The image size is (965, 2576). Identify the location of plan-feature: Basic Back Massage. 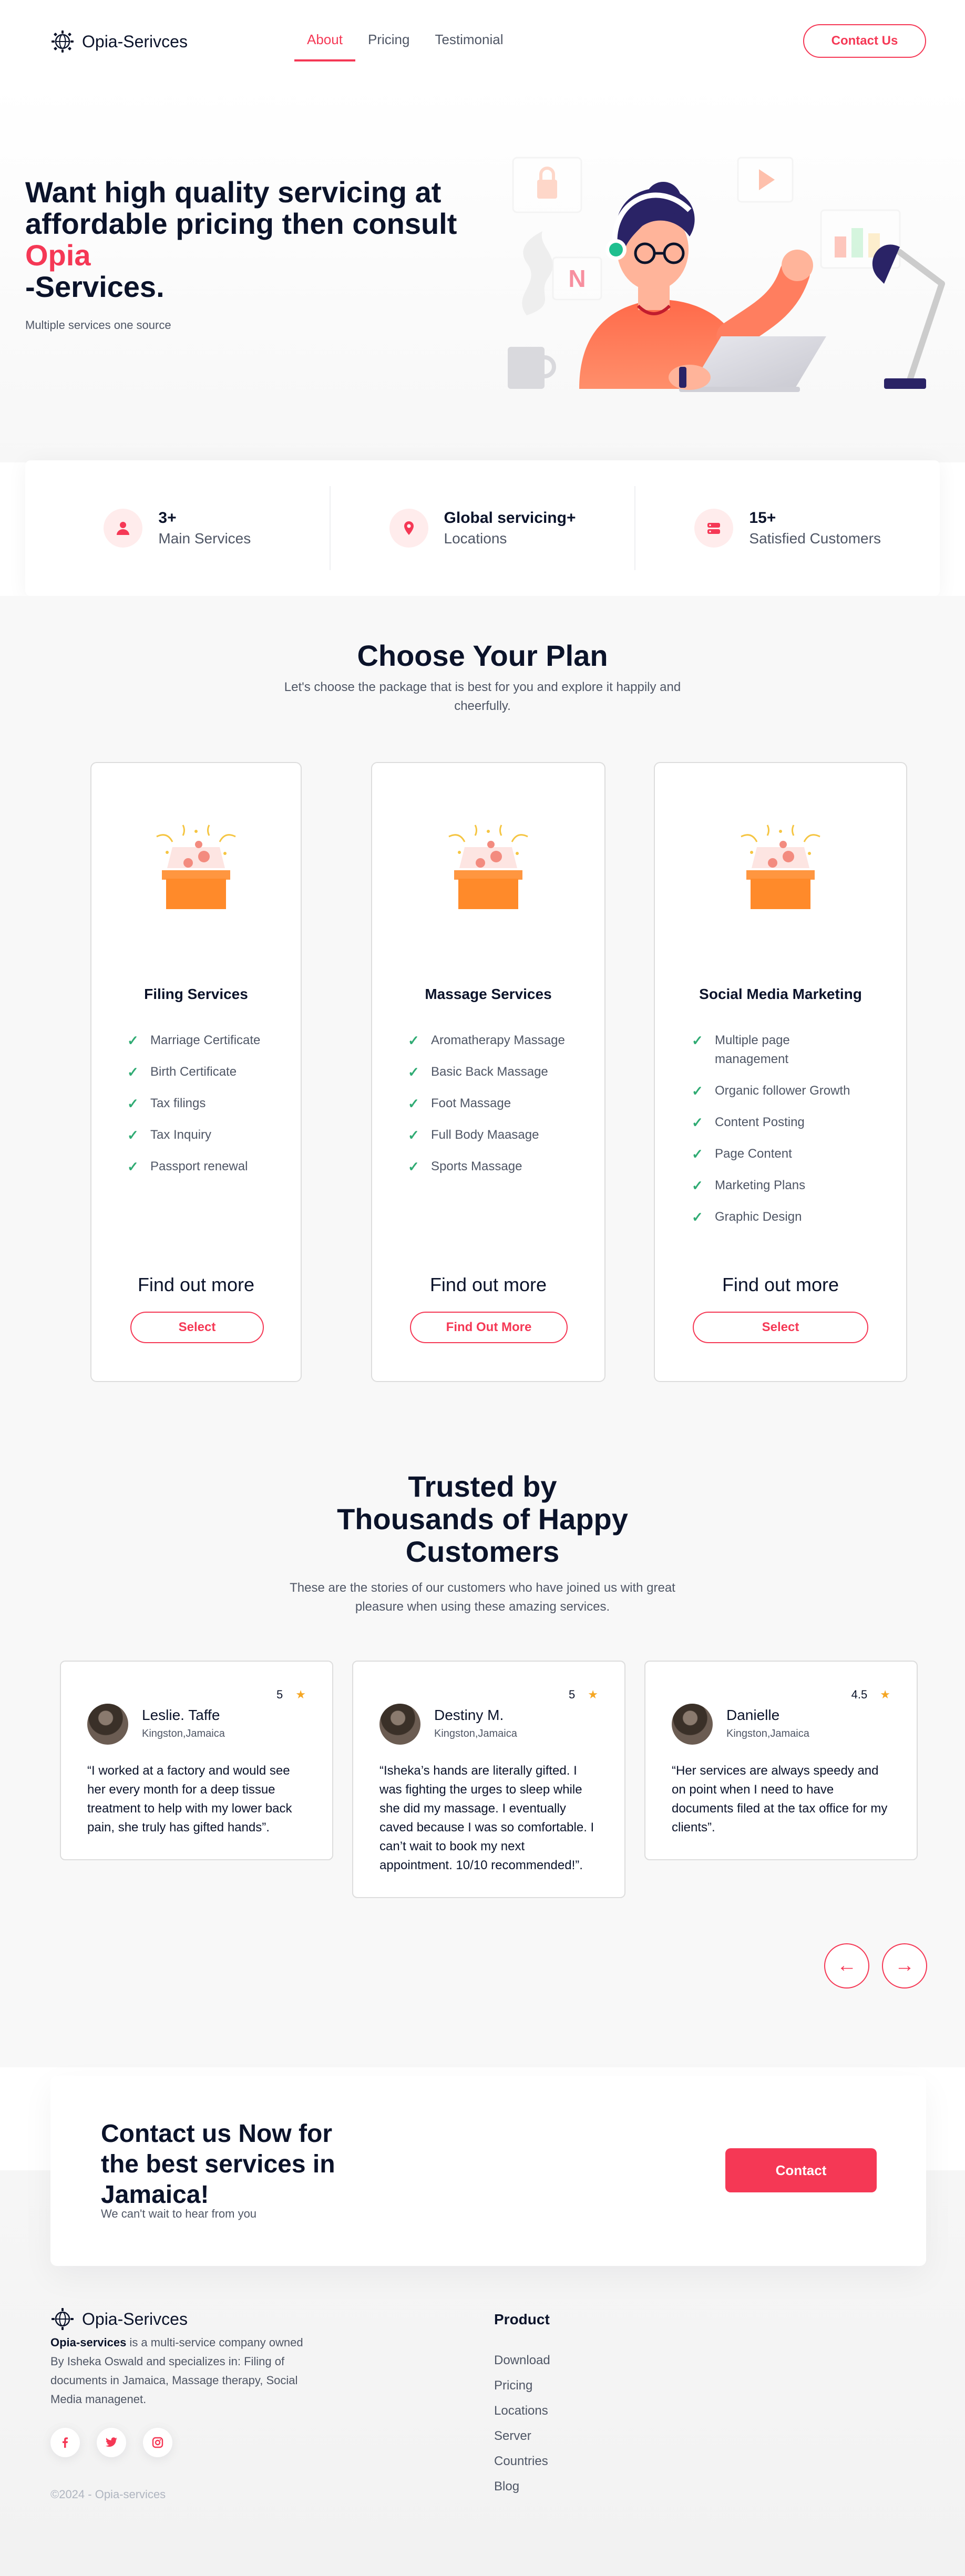
(486, 1072).